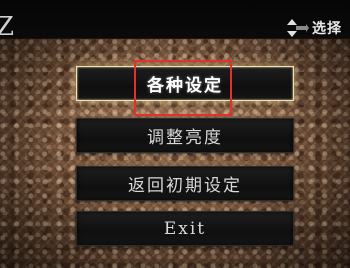 The height and width of the screenshot is (268, 350). I want to click on menu-item-label: Exit, so click(185, 228).